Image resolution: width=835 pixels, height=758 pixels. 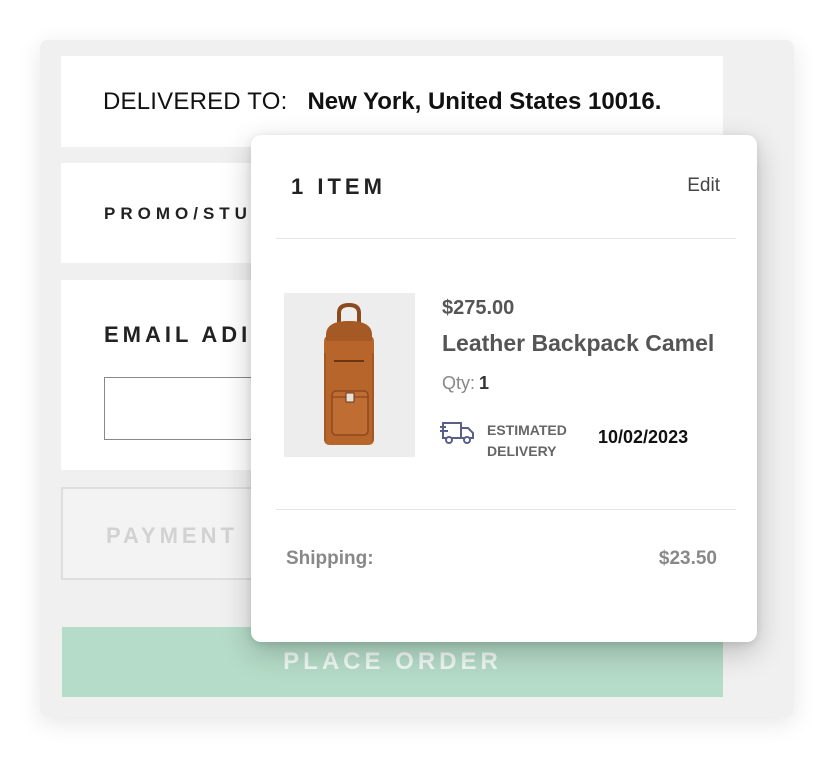 What do you see at coordinates (195, 101) in the screenshot?
I see `delivered-to-label: DELIVERED TO:` at bounding box center [195, 101].